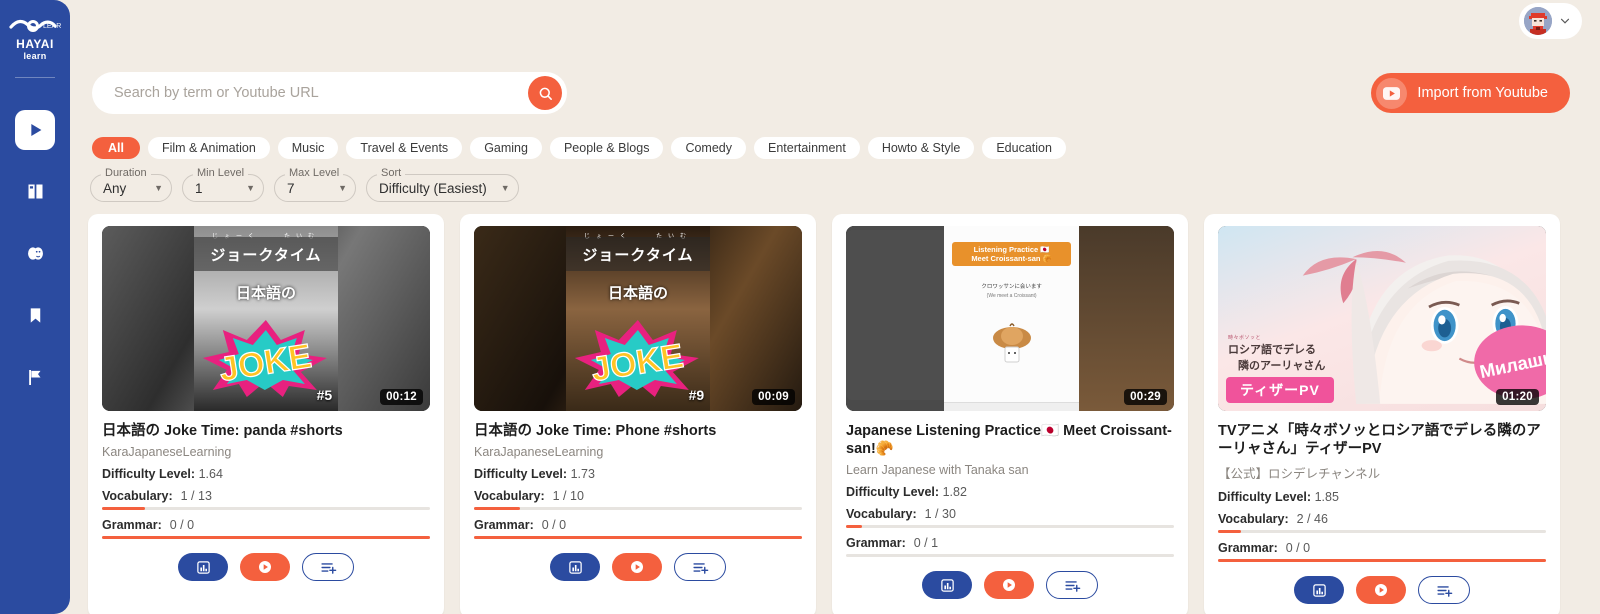  I want to click on video-thumbnail: Милашка 時々ボソッと ロシア語でデレる 隣のアーリャさん ティザーPV 01:20, so click(1382, 318).